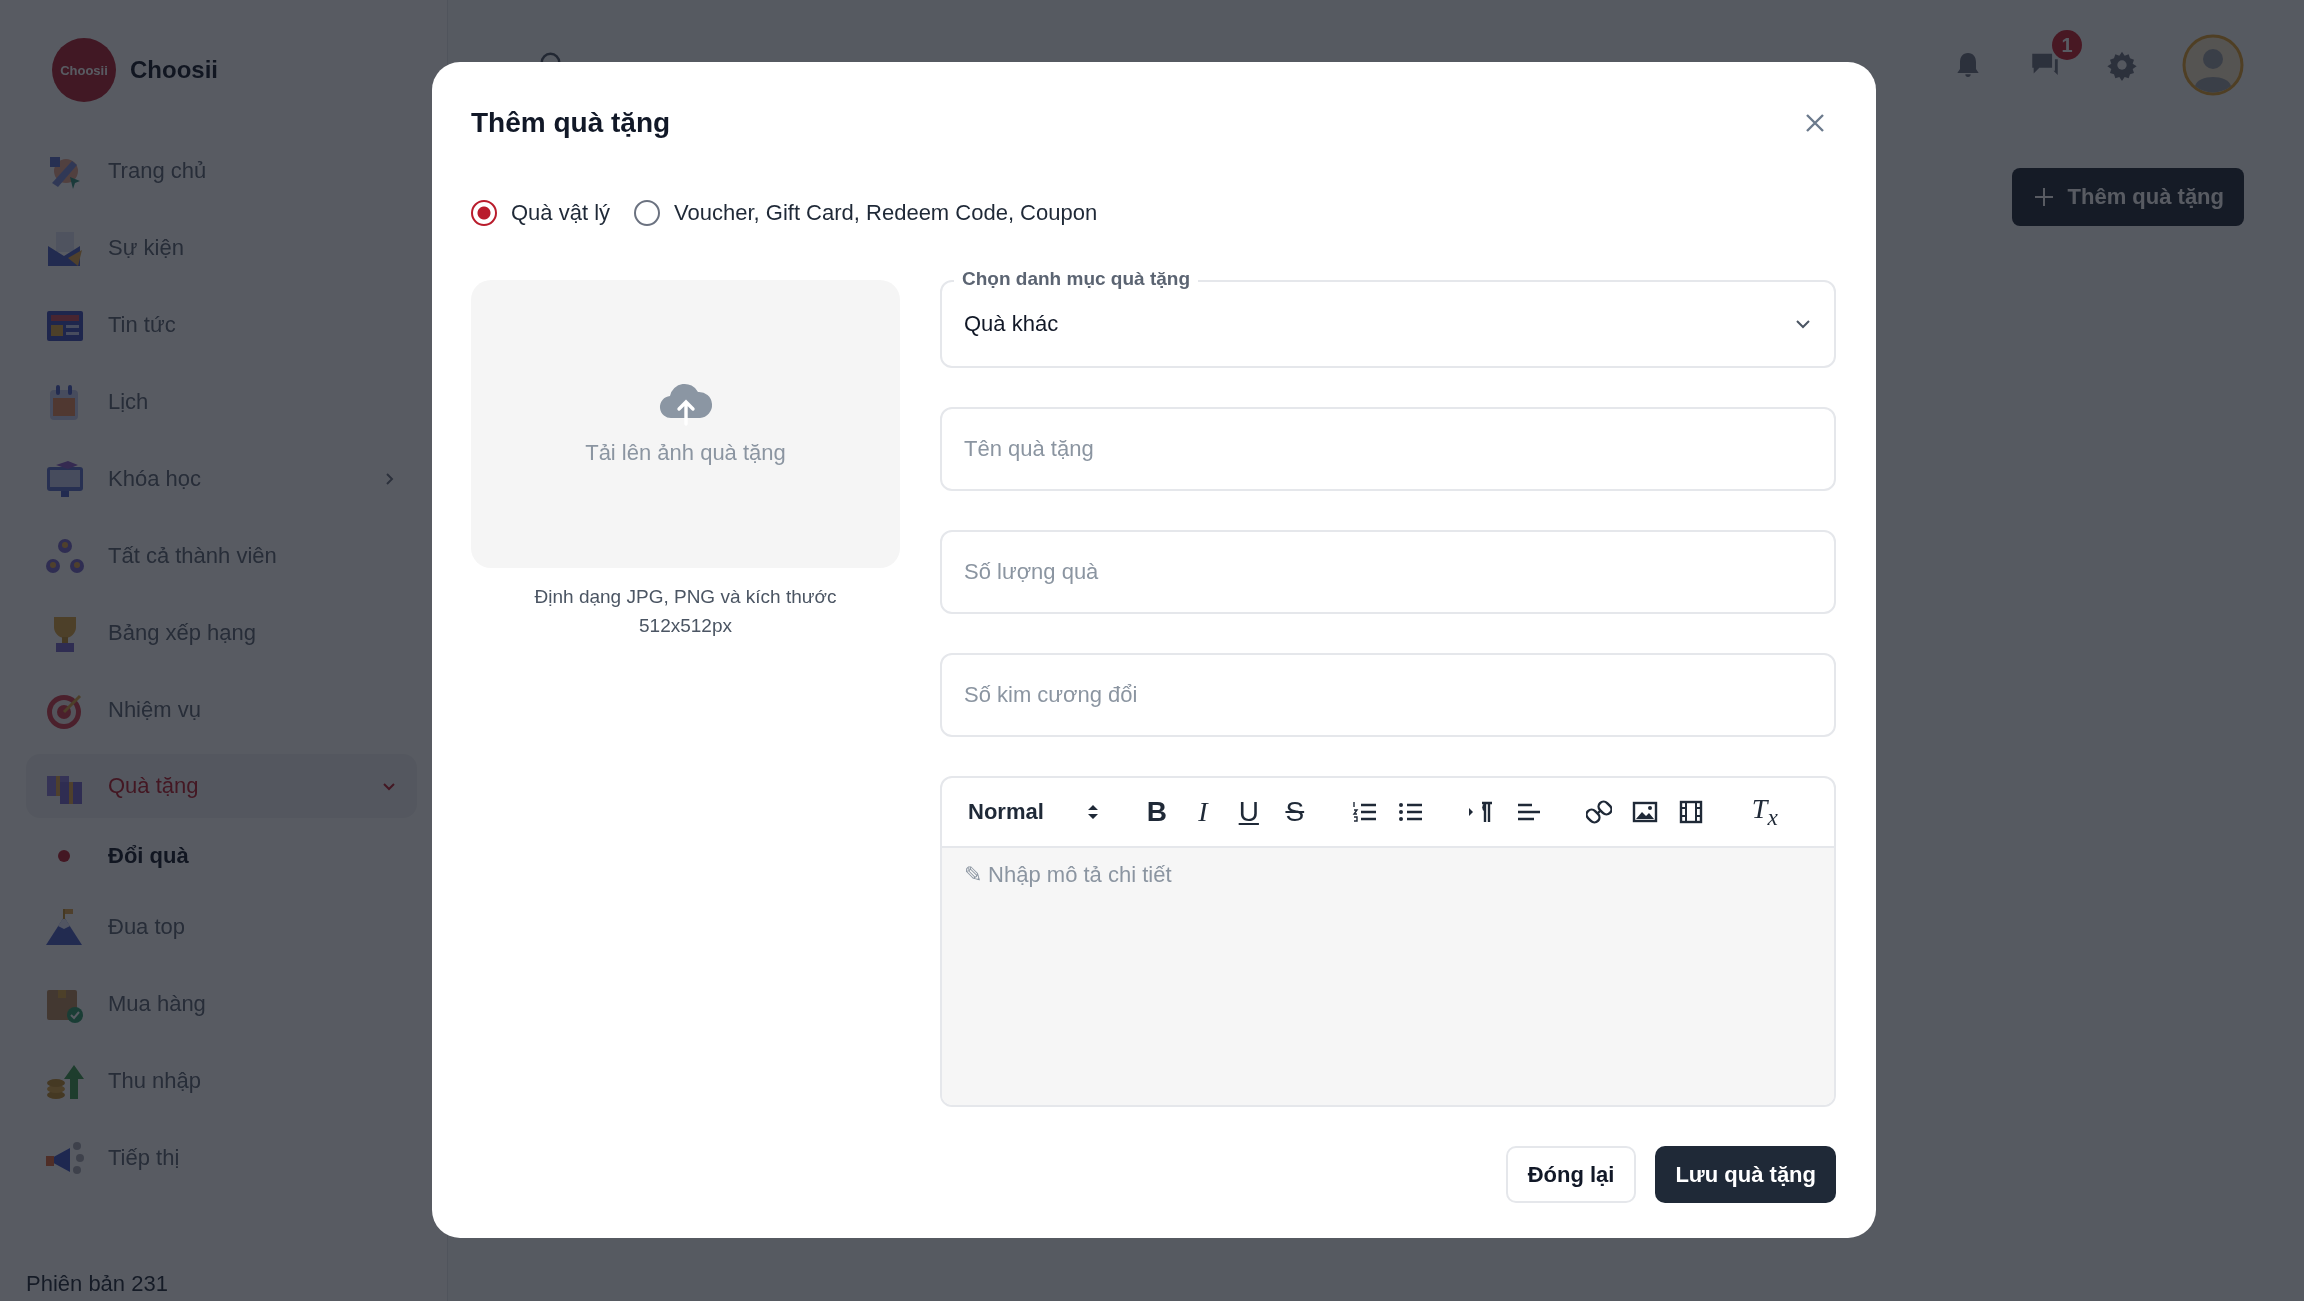 This screenshot has width=2304, height=1301. I want to click on image-icon, so click(1644, 812).